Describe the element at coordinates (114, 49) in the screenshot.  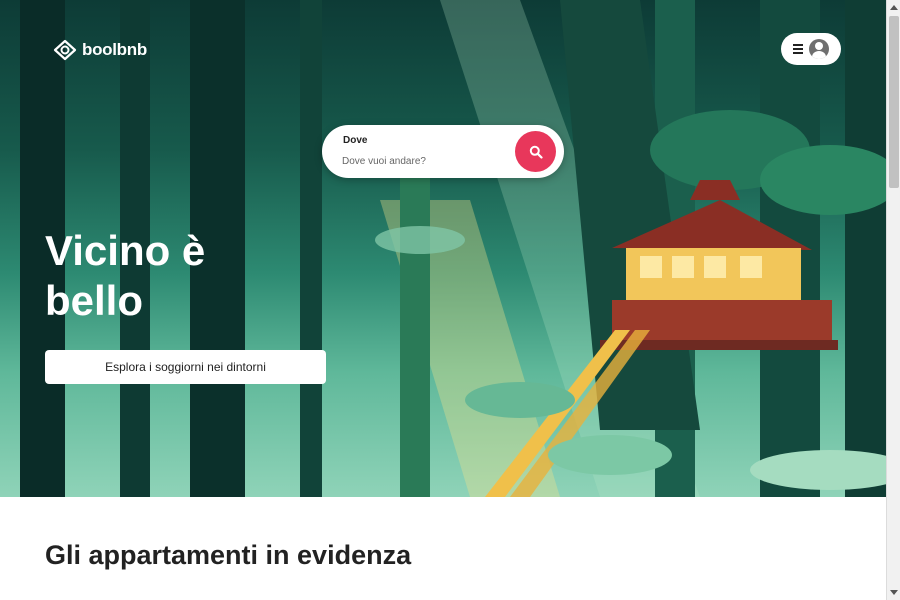
I see `logo-text: boolbnb` at that location.